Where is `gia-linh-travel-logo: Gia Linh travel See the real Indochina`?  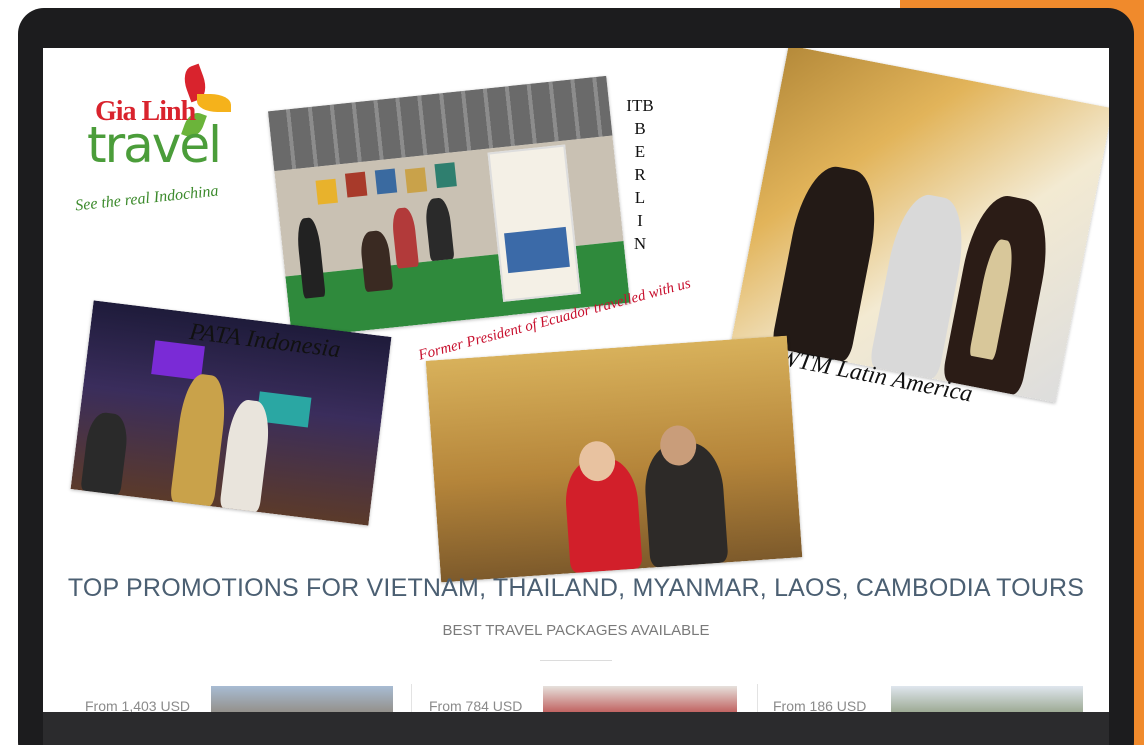
gia-linh-travel-logo: Gia Linh travel See the real Indochina is located at coordinates (173, 143).